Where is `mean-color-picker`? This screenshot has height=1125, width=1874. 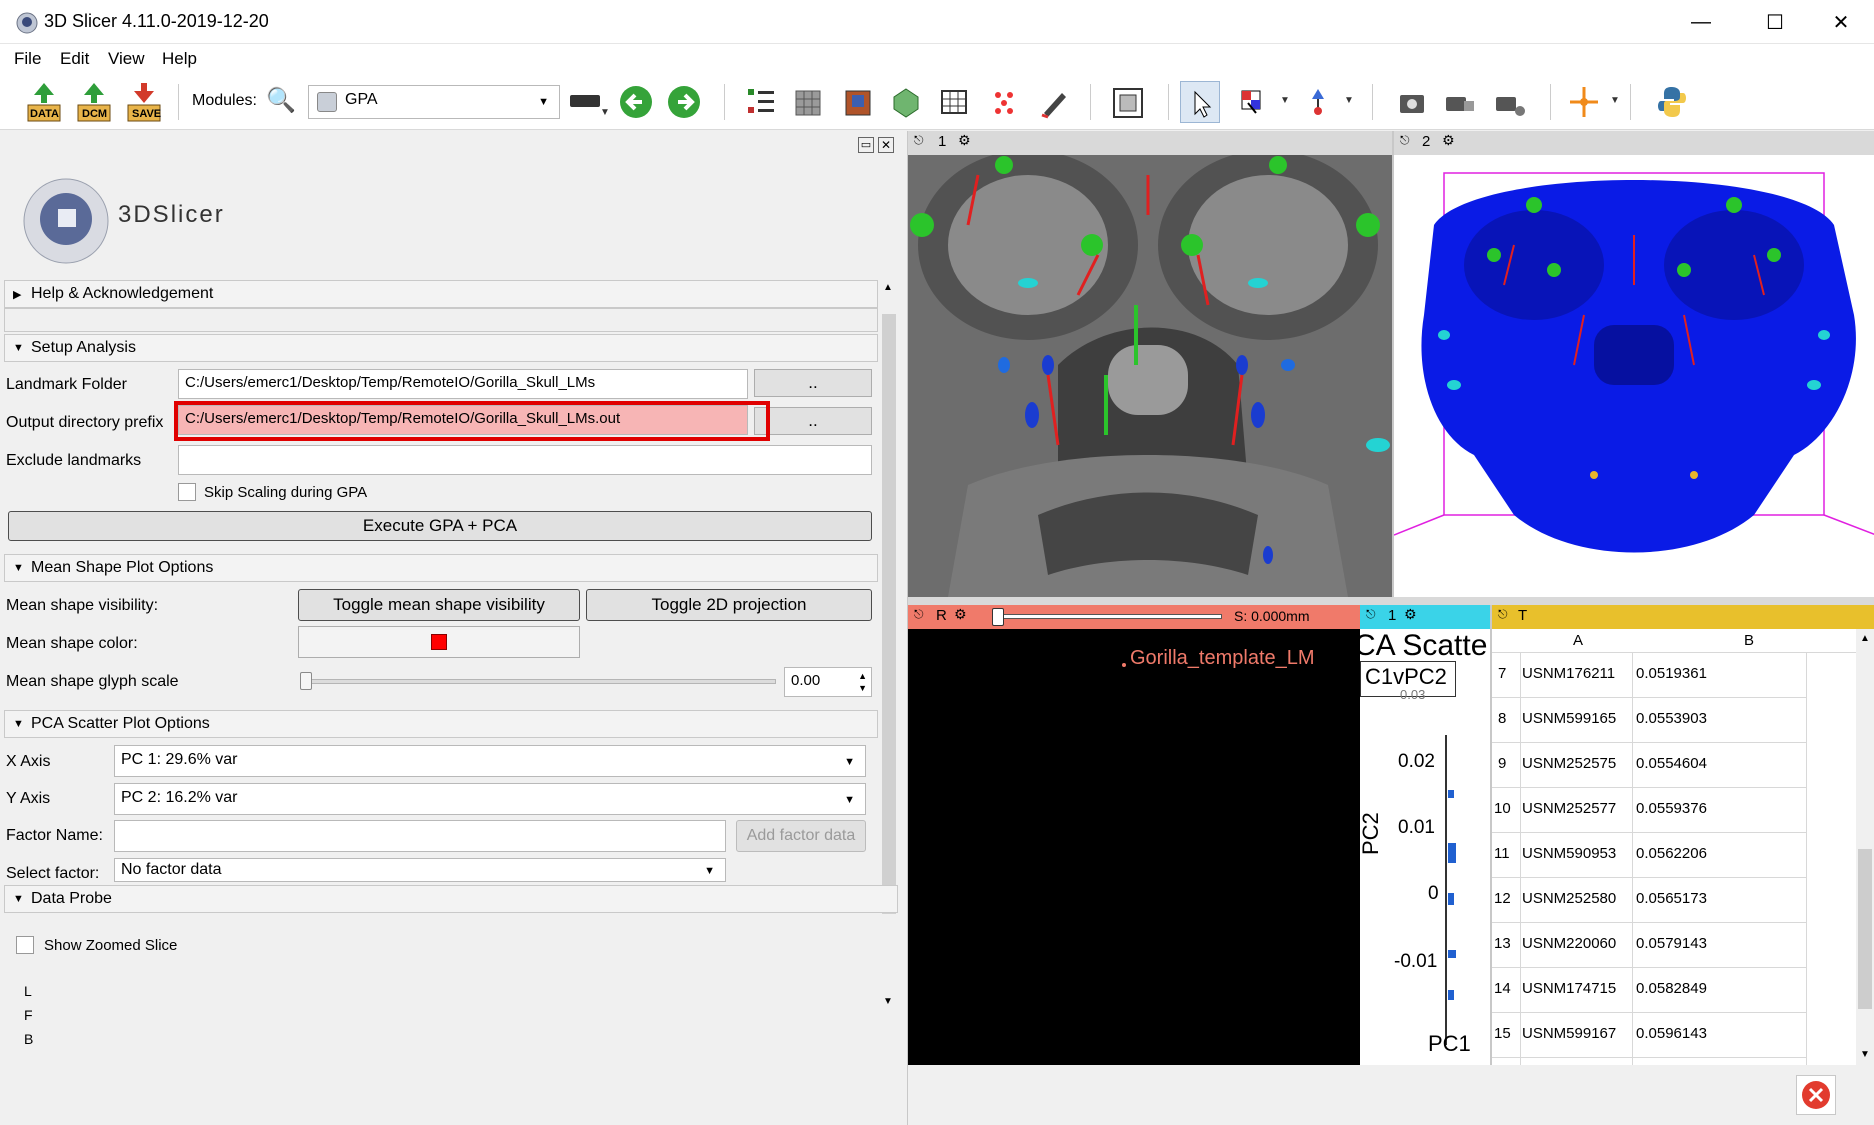 mean-color-picker is located at coordinates (439, 642).